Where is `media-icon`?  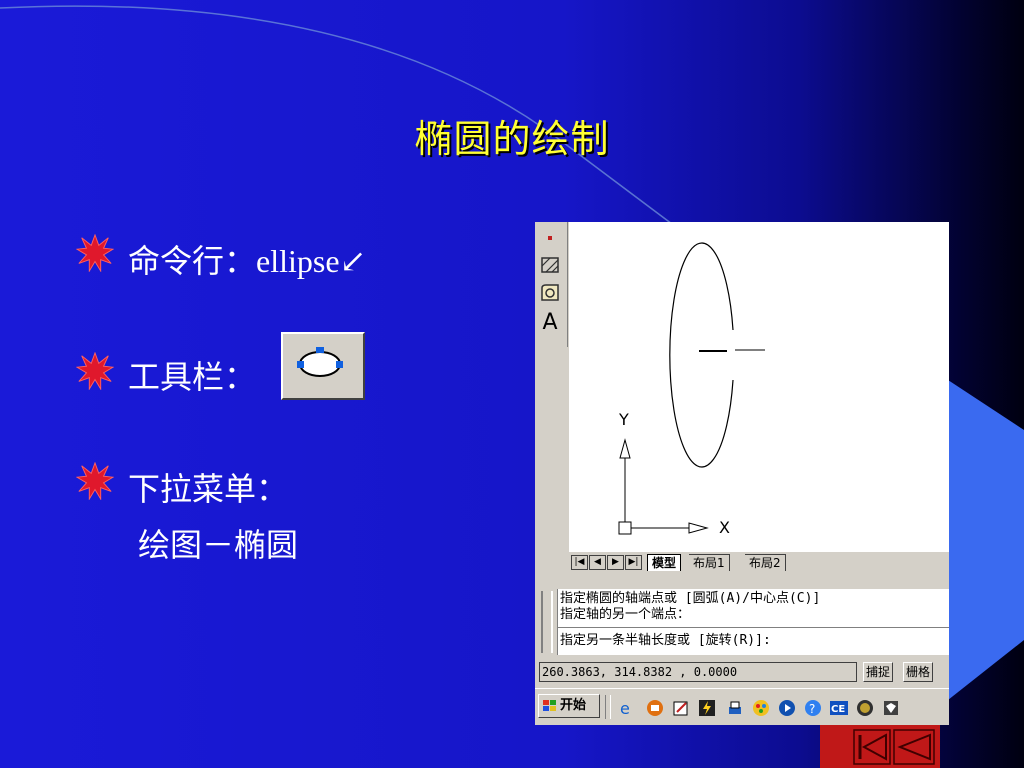
media-icon is located at coordinates (787, 708).